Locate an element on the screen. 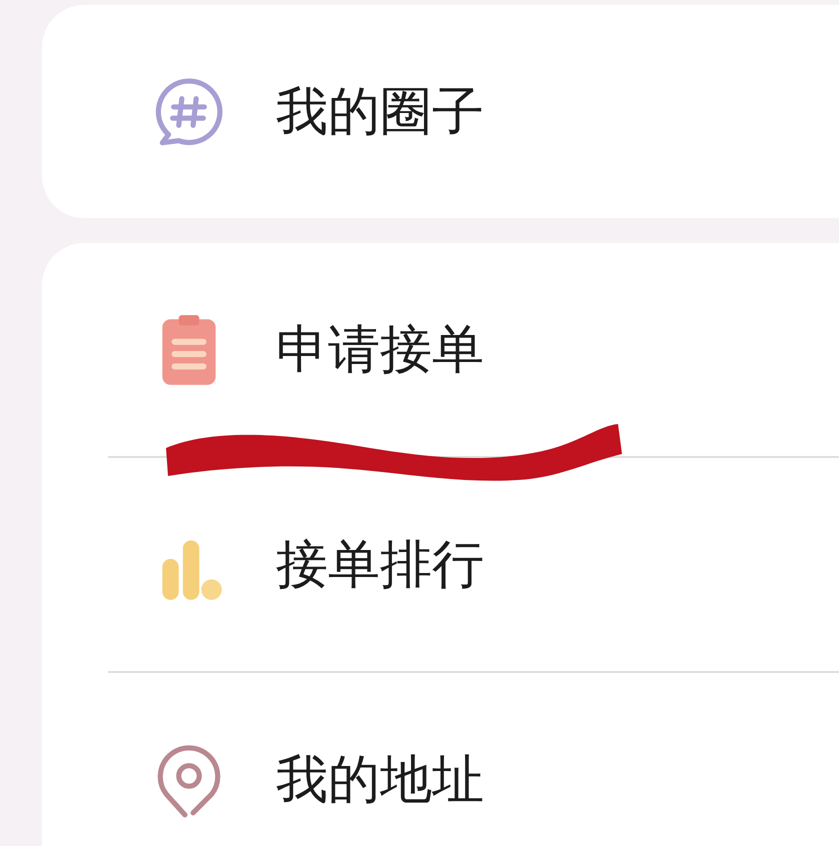 The width and height of the screenshot is (839, 846). menu-item-label: 我的地址 is located at coordinates (380, 779).